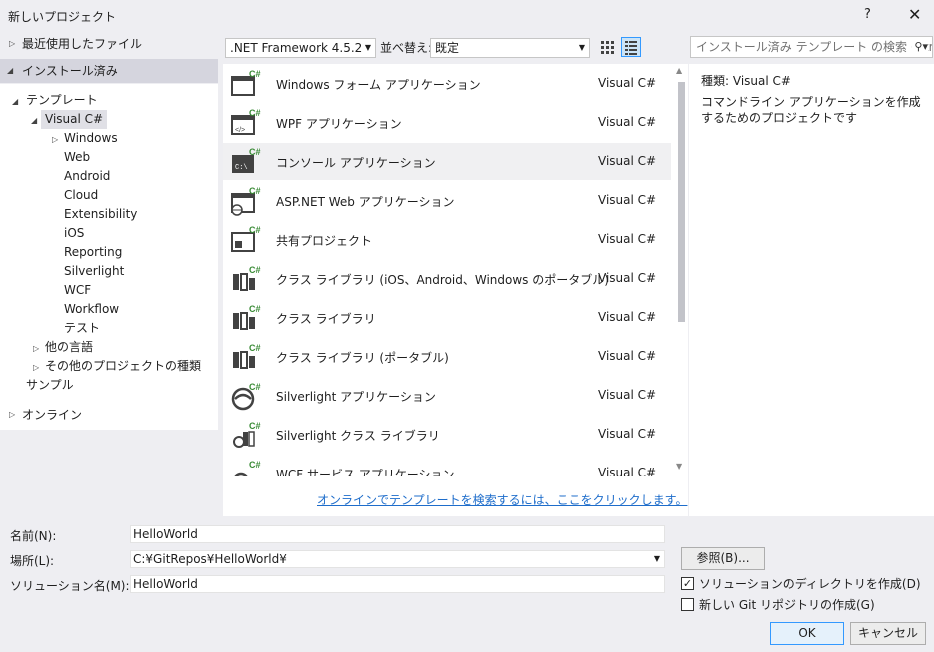 This screenshot has height=652, width=934. What do you see at coordinates (397, 584) in the screenshot?
I see `solution-name-field: HelloWorld` at bounding box center [397, 584].